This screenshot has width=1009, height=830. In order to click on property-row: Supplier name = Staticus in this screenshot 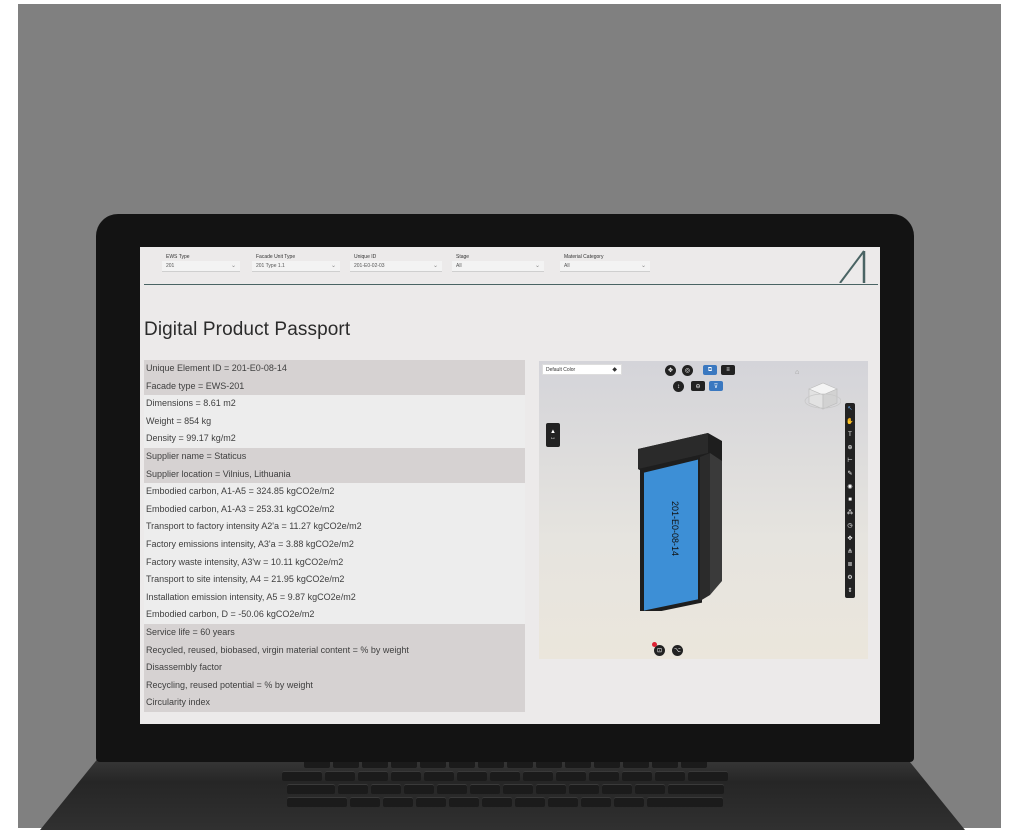, I will do `click(334, 456)`.